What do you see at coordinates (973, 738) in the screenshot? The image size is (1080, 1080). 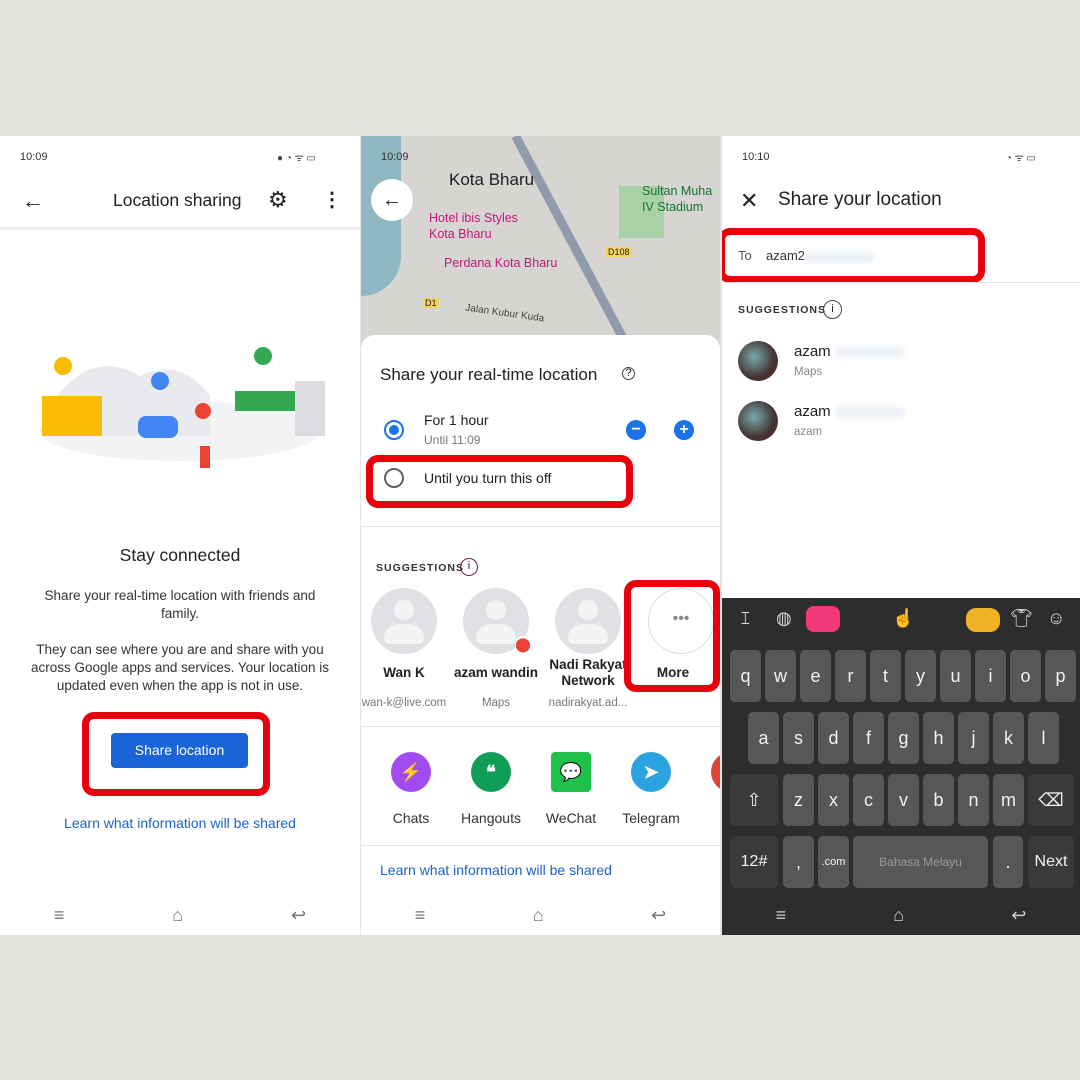 I see `key-j: j` at bounding box center [973, 738].